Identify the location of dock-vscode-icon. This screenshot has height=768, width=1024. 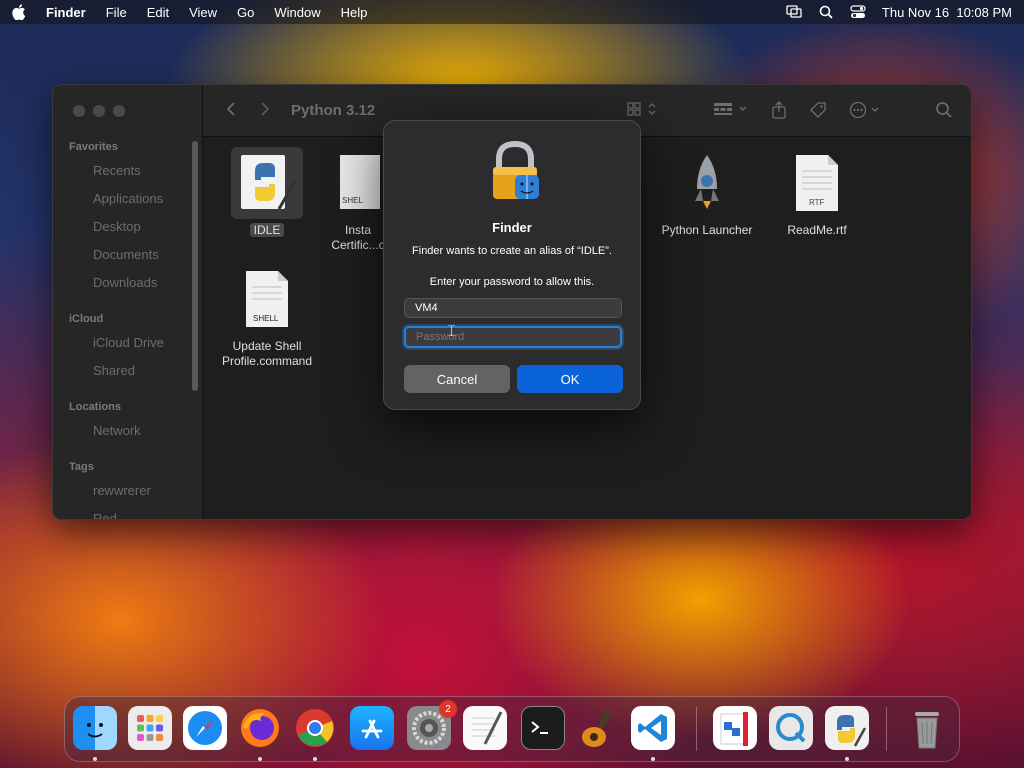
(653, 728).